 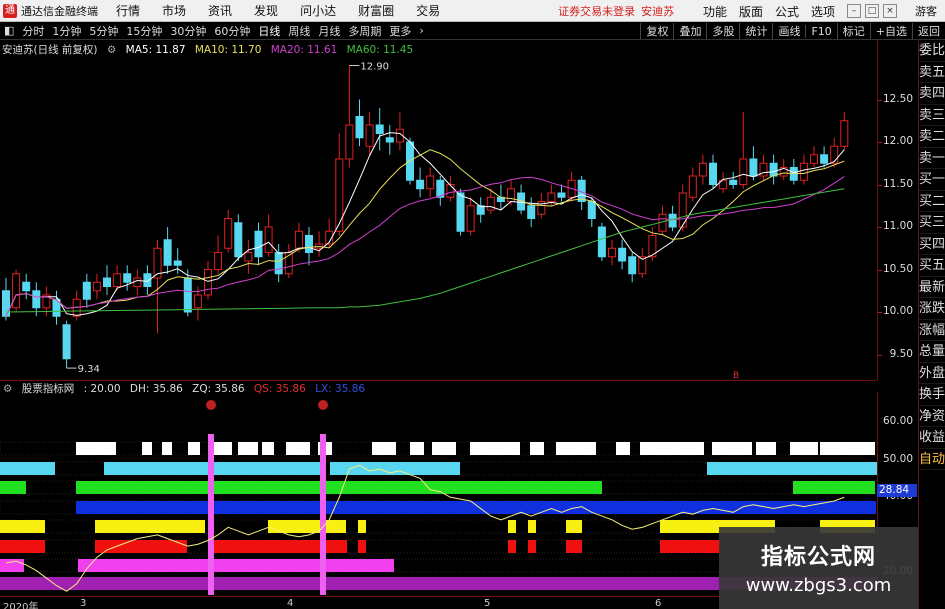 What do you see at coordinates (228, 50) in the screenshot?
I see `ma10-label: MA10: 11.70` at bounding box center [228, 50].